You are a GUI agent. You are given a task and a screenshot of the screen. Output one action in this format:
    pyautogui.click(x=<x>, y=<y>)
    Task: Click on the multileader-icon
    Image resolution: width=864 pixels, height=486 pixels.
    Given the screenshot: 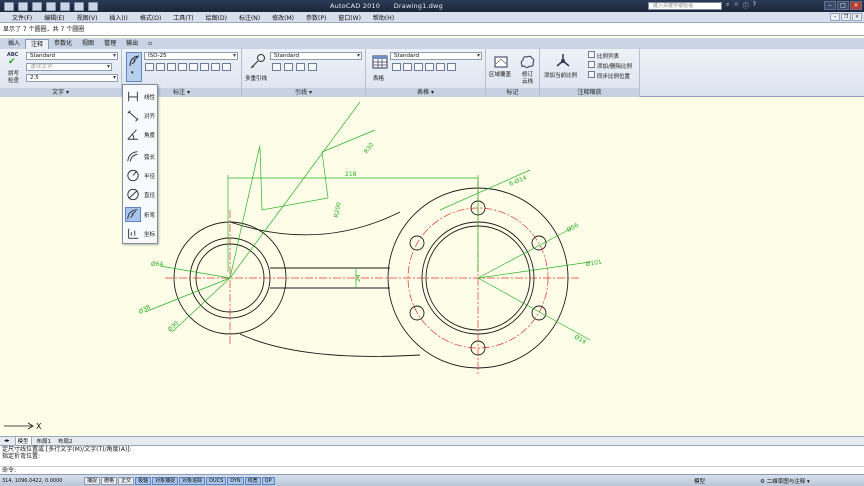 What is the action you would take?
    pyautogui.click(x=257, y=62)
    